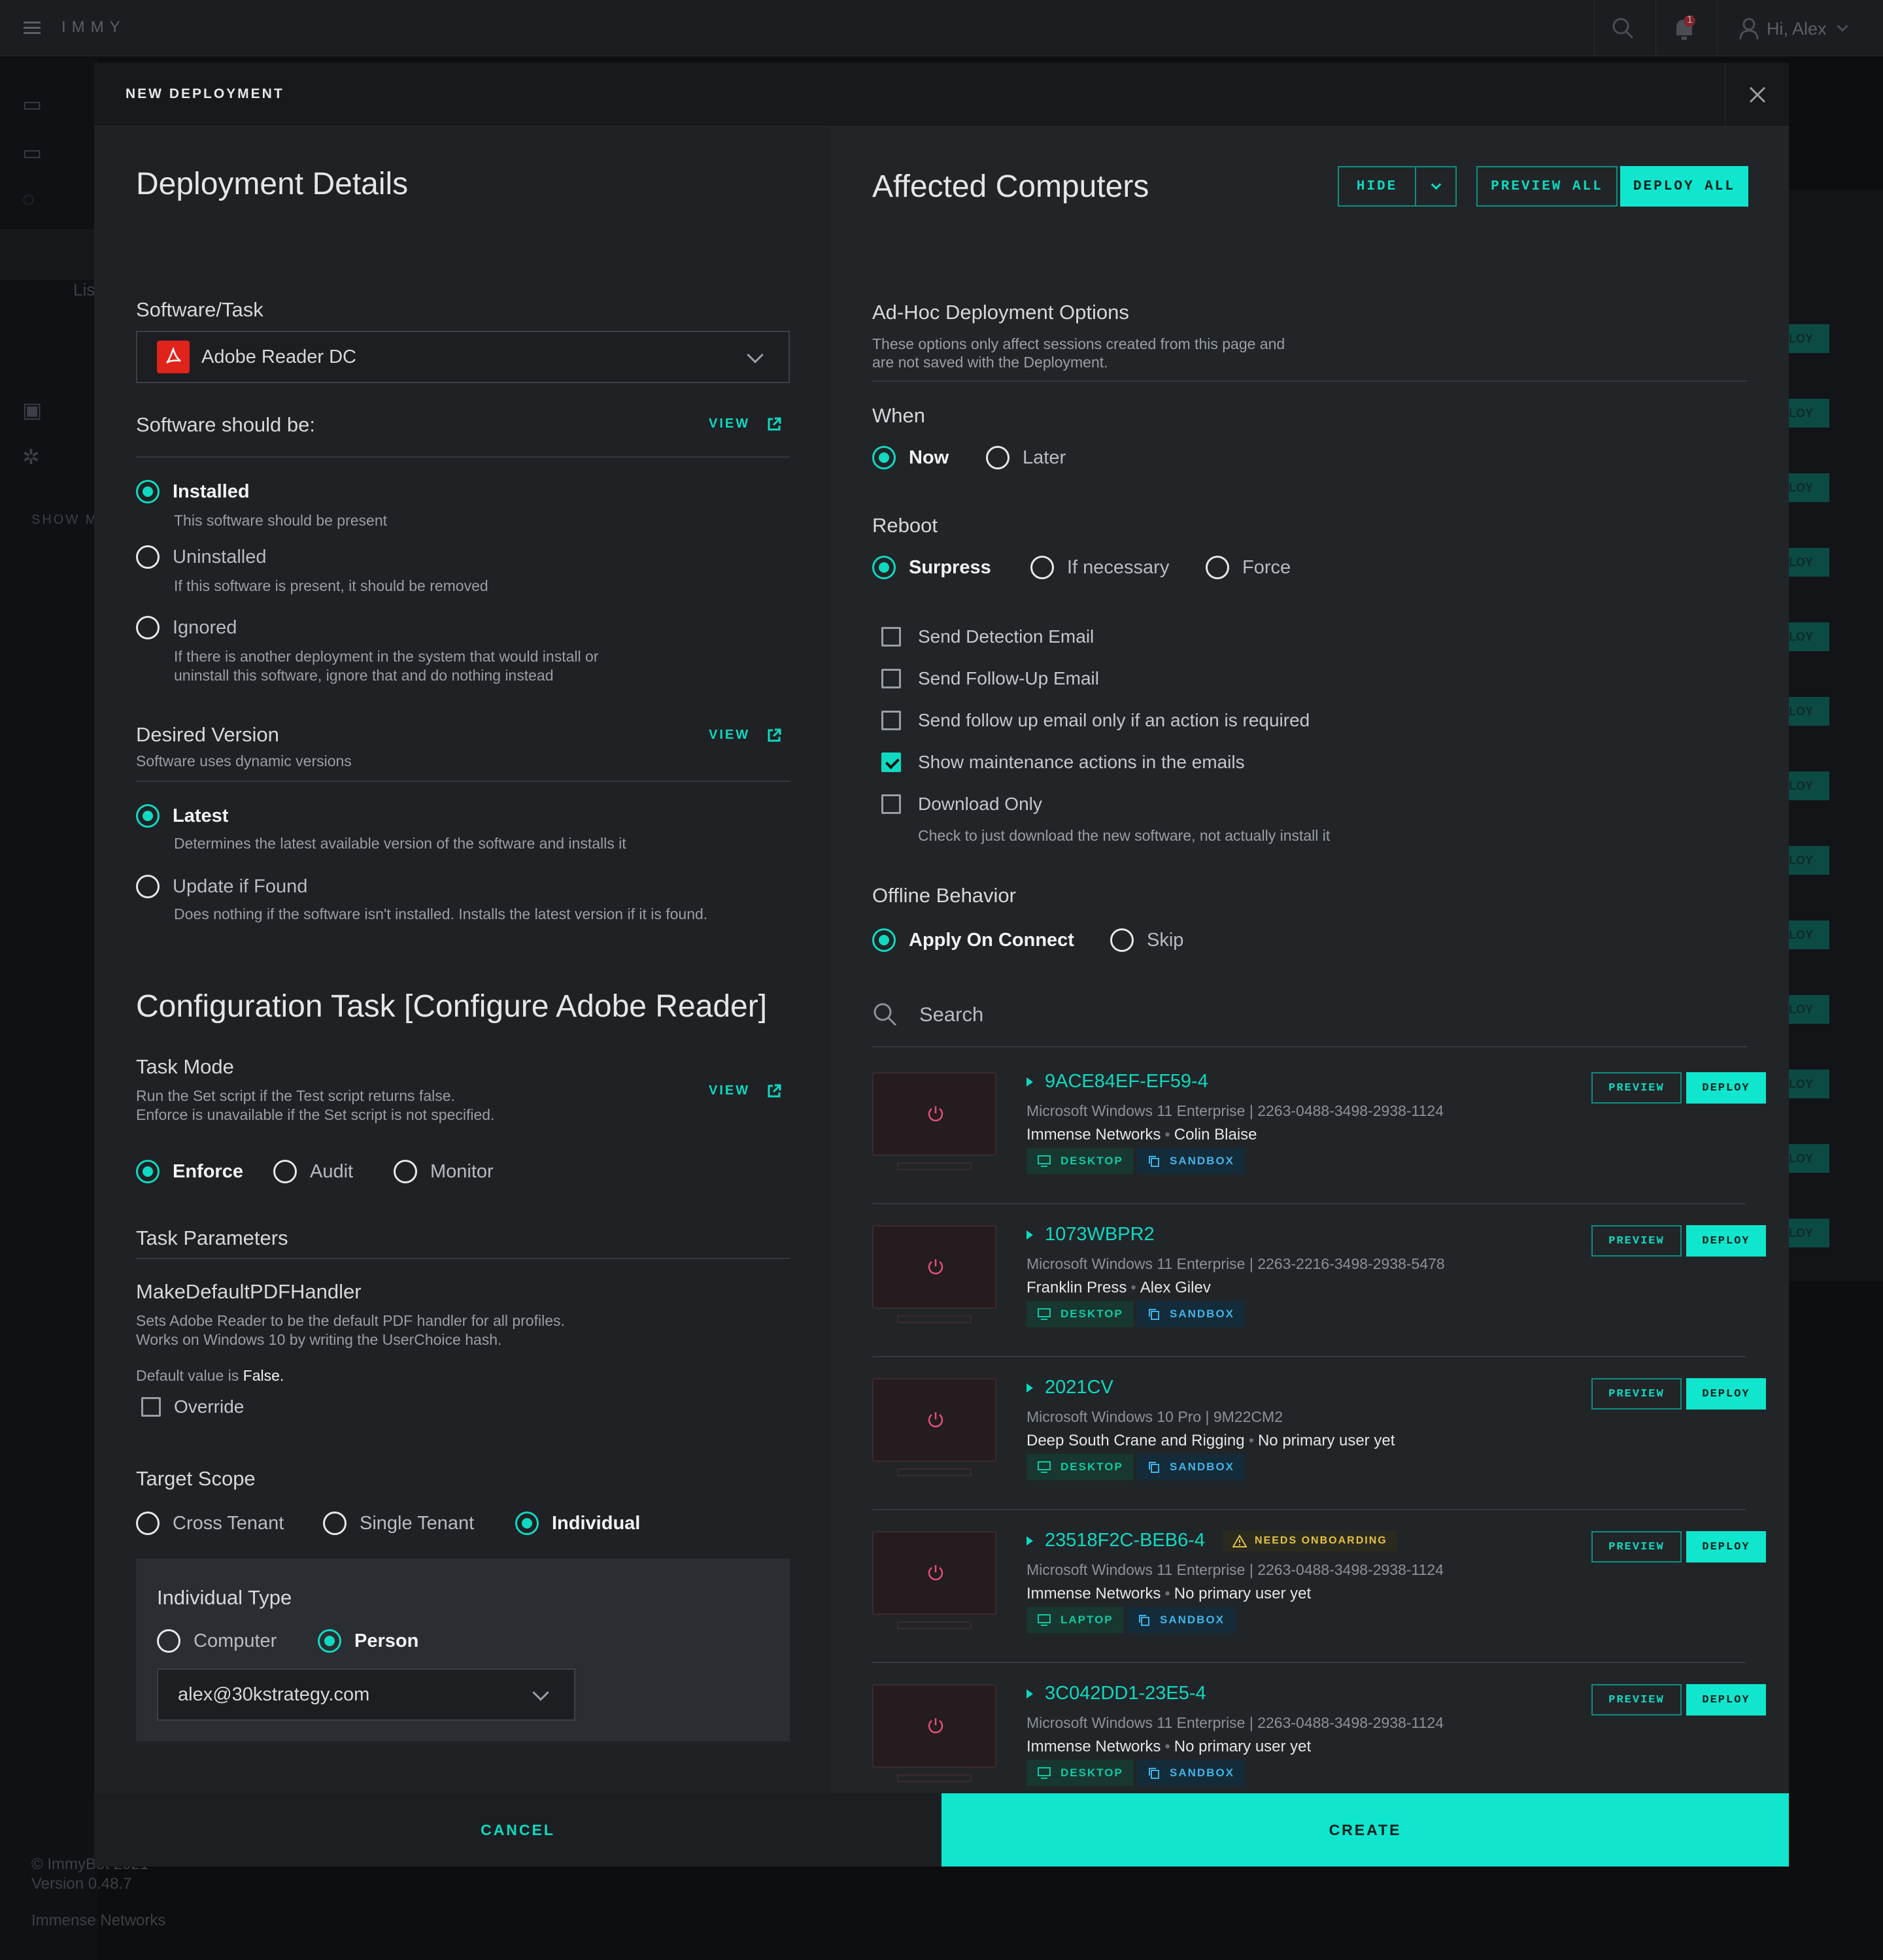 The width and height of the screenshot is (1883, 1960). I want to click on warning-icon, so click(1239, 1540).